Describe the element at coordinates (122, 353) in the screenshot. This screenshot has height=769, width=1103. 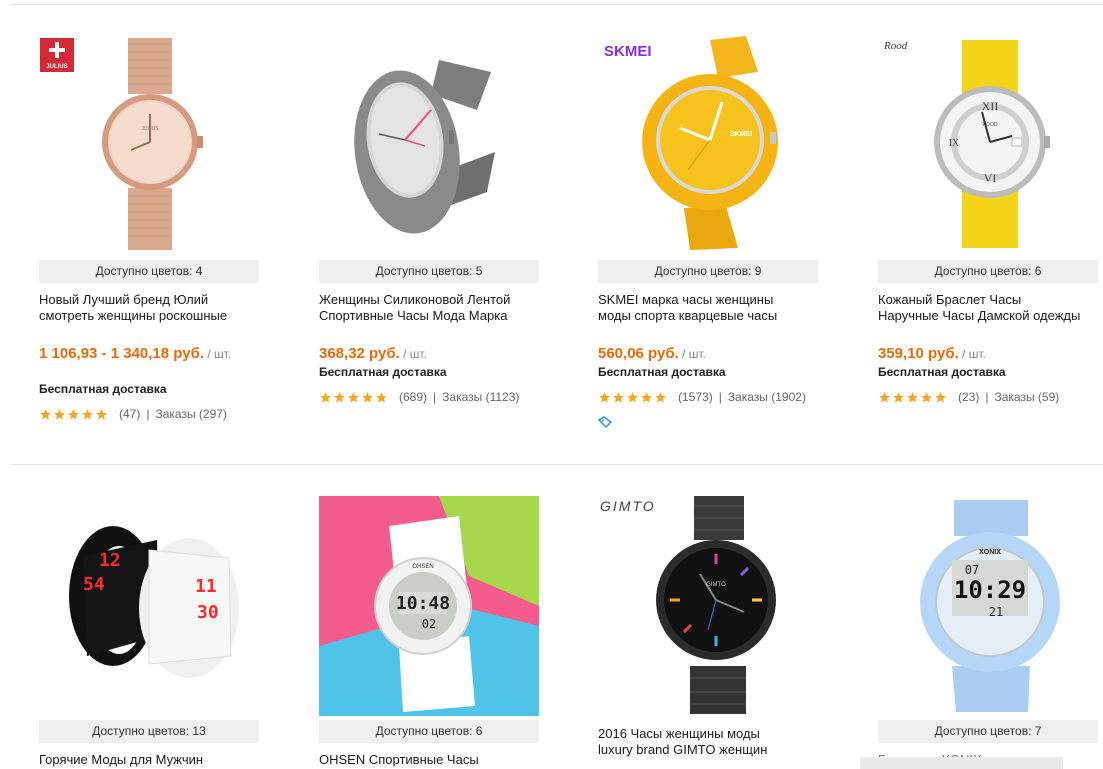
I see `price: 1 106,93 - 1 340,18 руб.` at that location.